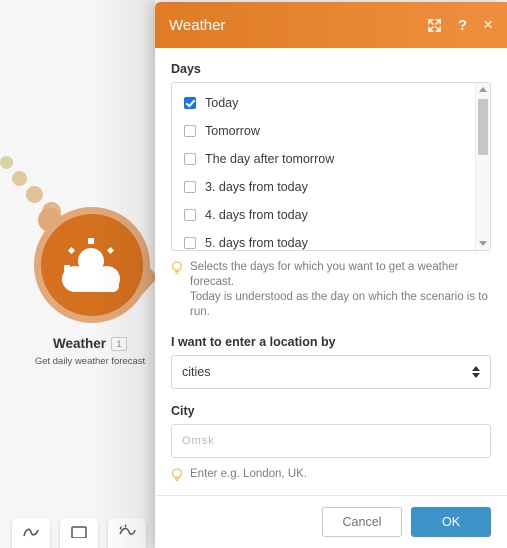 The width and height of the screenshot is (507, 548). I want to click on city-group: City Omsk Enter e.g. London, UK., so click(331, 443).